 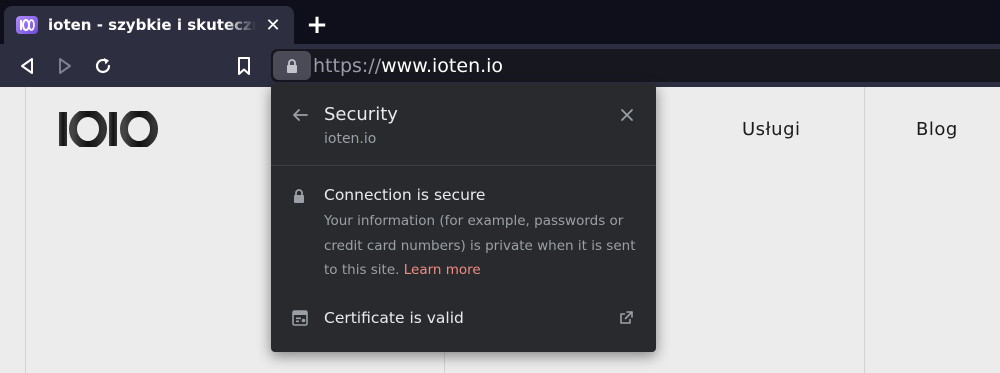 I want to click on nav-item-blog: Blog, so click(x=937, y=129).